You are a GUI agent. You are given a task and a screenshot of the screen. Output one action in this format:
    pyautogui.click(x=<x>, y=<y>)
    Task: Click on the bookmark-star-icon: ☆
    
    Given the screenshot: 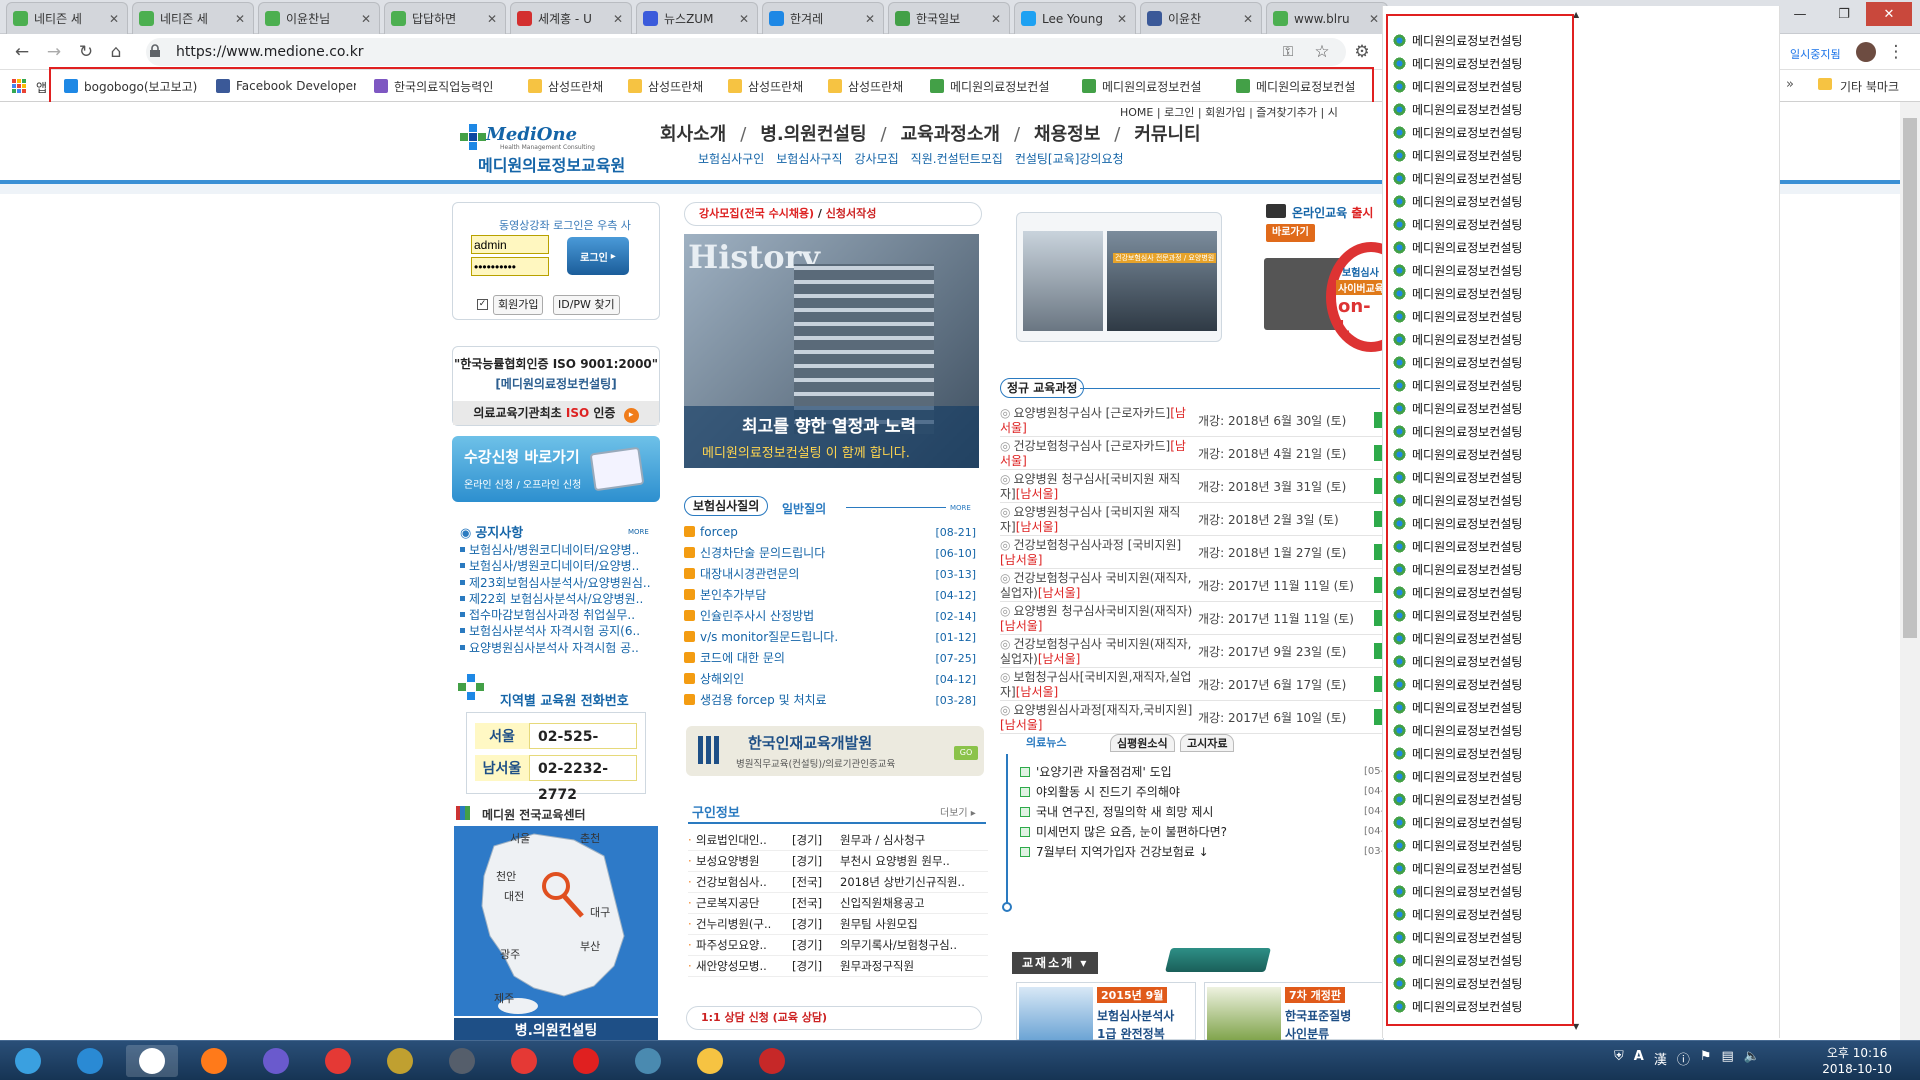 What is the action you would take?
    pyautogui.click(x=1322, y=52)
    